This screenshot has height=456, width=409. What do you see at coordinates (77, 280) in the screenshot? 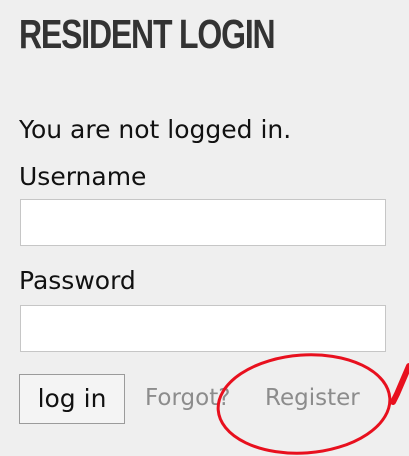
I see `password-label: Password` at bounding box center [77, 280].